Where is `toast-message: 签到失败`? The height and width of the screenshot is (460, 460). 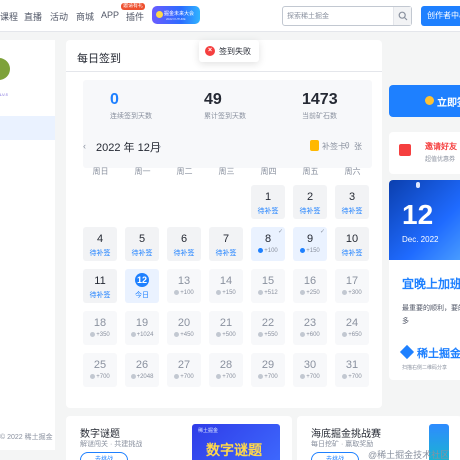 toast-message: 签到失败 is located at coordinates (235, 51).